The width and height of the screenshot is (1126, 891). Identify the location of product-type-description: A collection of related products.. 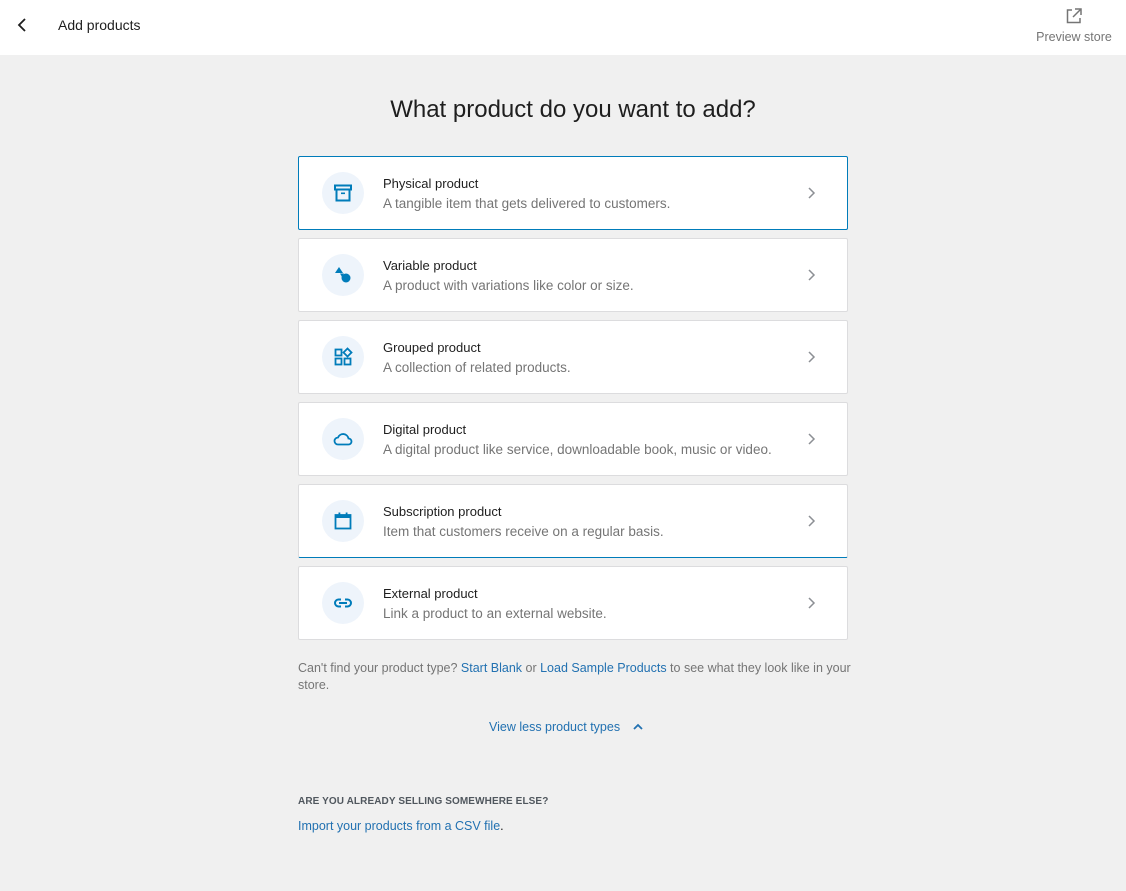
(477, 367).